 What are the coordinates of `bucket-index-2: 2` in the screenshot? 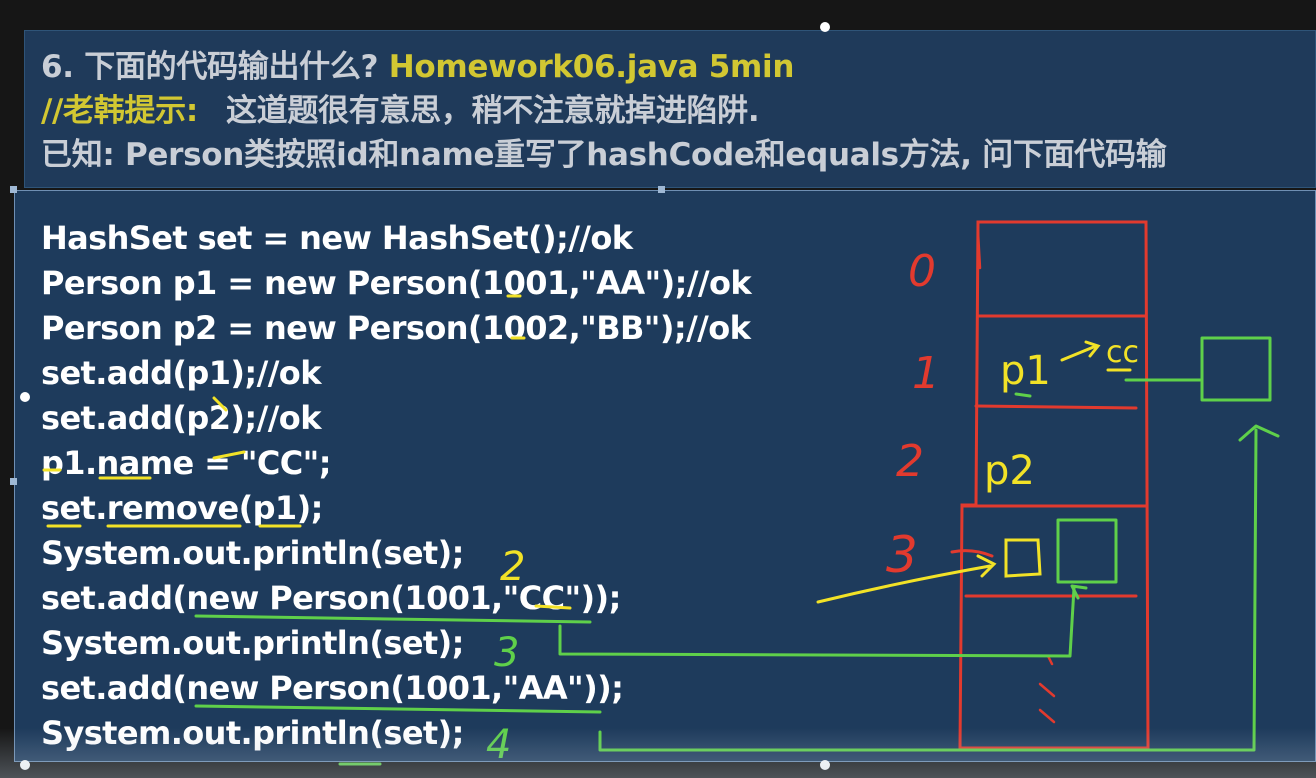 It's located at (910, 461).